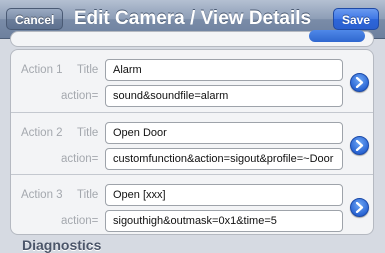  I want to click on save-button: Save, so click(355, 19).